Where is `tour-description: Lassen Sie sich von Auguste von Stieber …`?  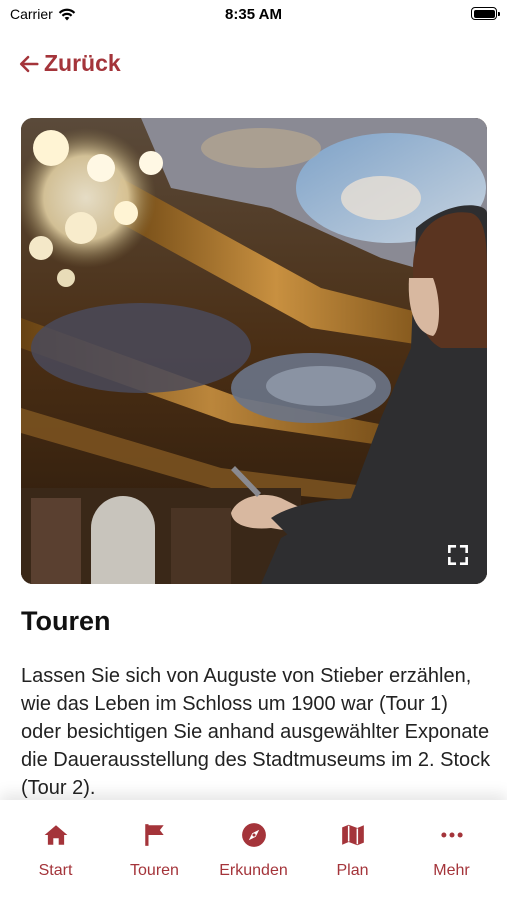 tour-description: Lassen Sie sich von Auguste von Stieber … is located at coordinates (256, 732).